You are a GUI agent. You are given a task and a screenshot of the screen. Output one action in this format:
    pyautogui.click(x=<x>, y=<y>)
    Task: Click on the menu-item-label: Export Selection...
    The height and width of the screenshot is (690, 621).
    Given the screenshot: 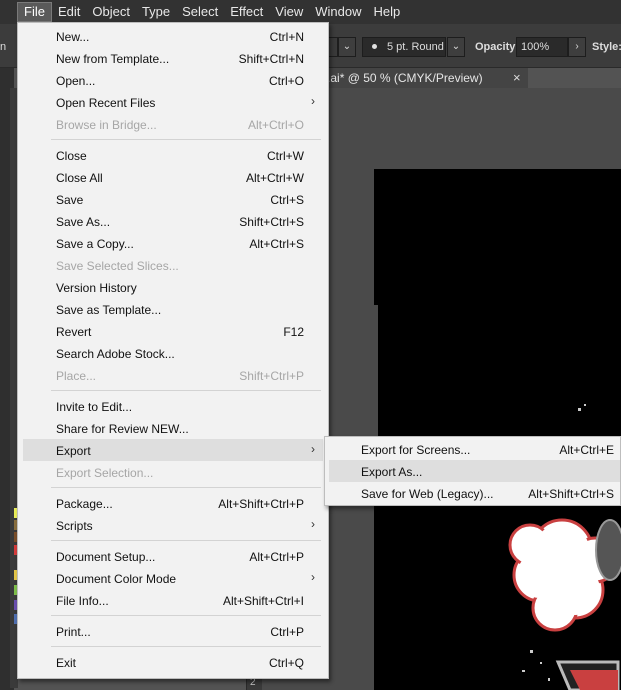 What is the action you would take?
    pyautogui.click(x=105, y=473)
    